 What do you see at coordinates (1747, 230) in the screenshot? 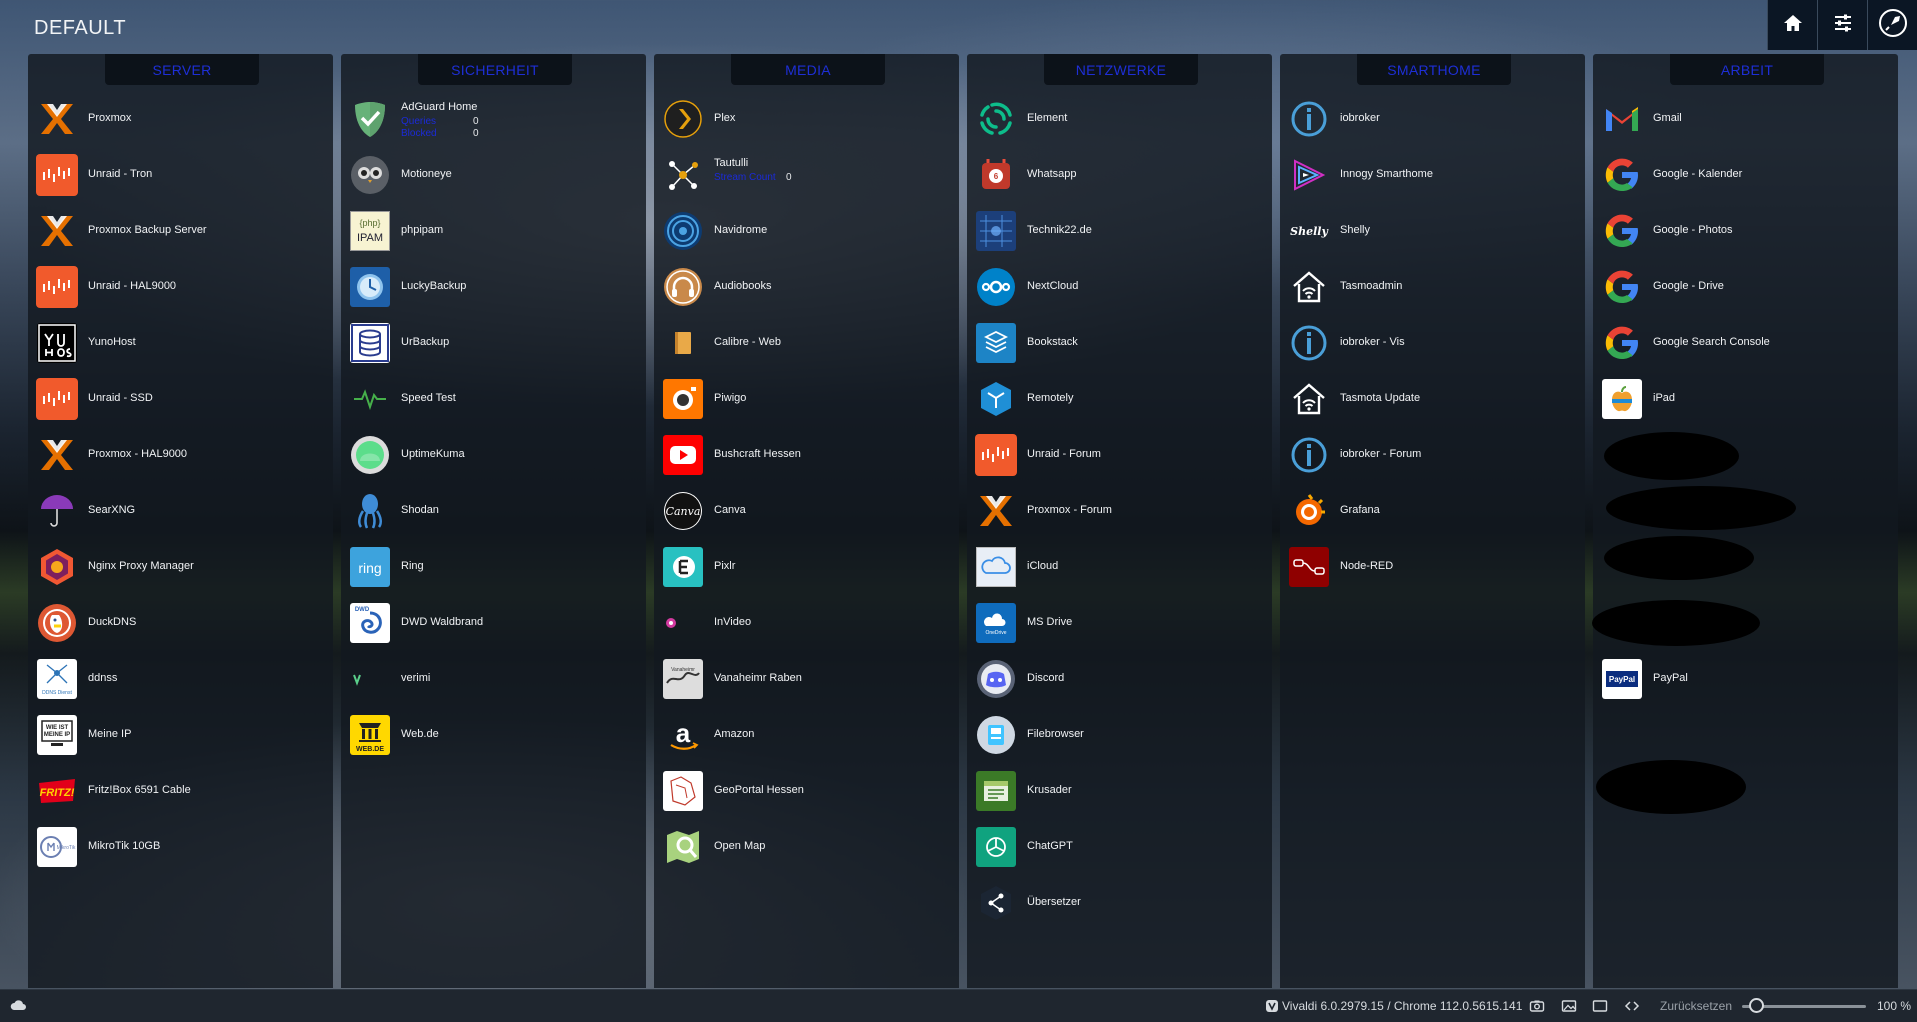
I see `app-link-google-photos: Google - Photos` at bounding box center [1747, 230].